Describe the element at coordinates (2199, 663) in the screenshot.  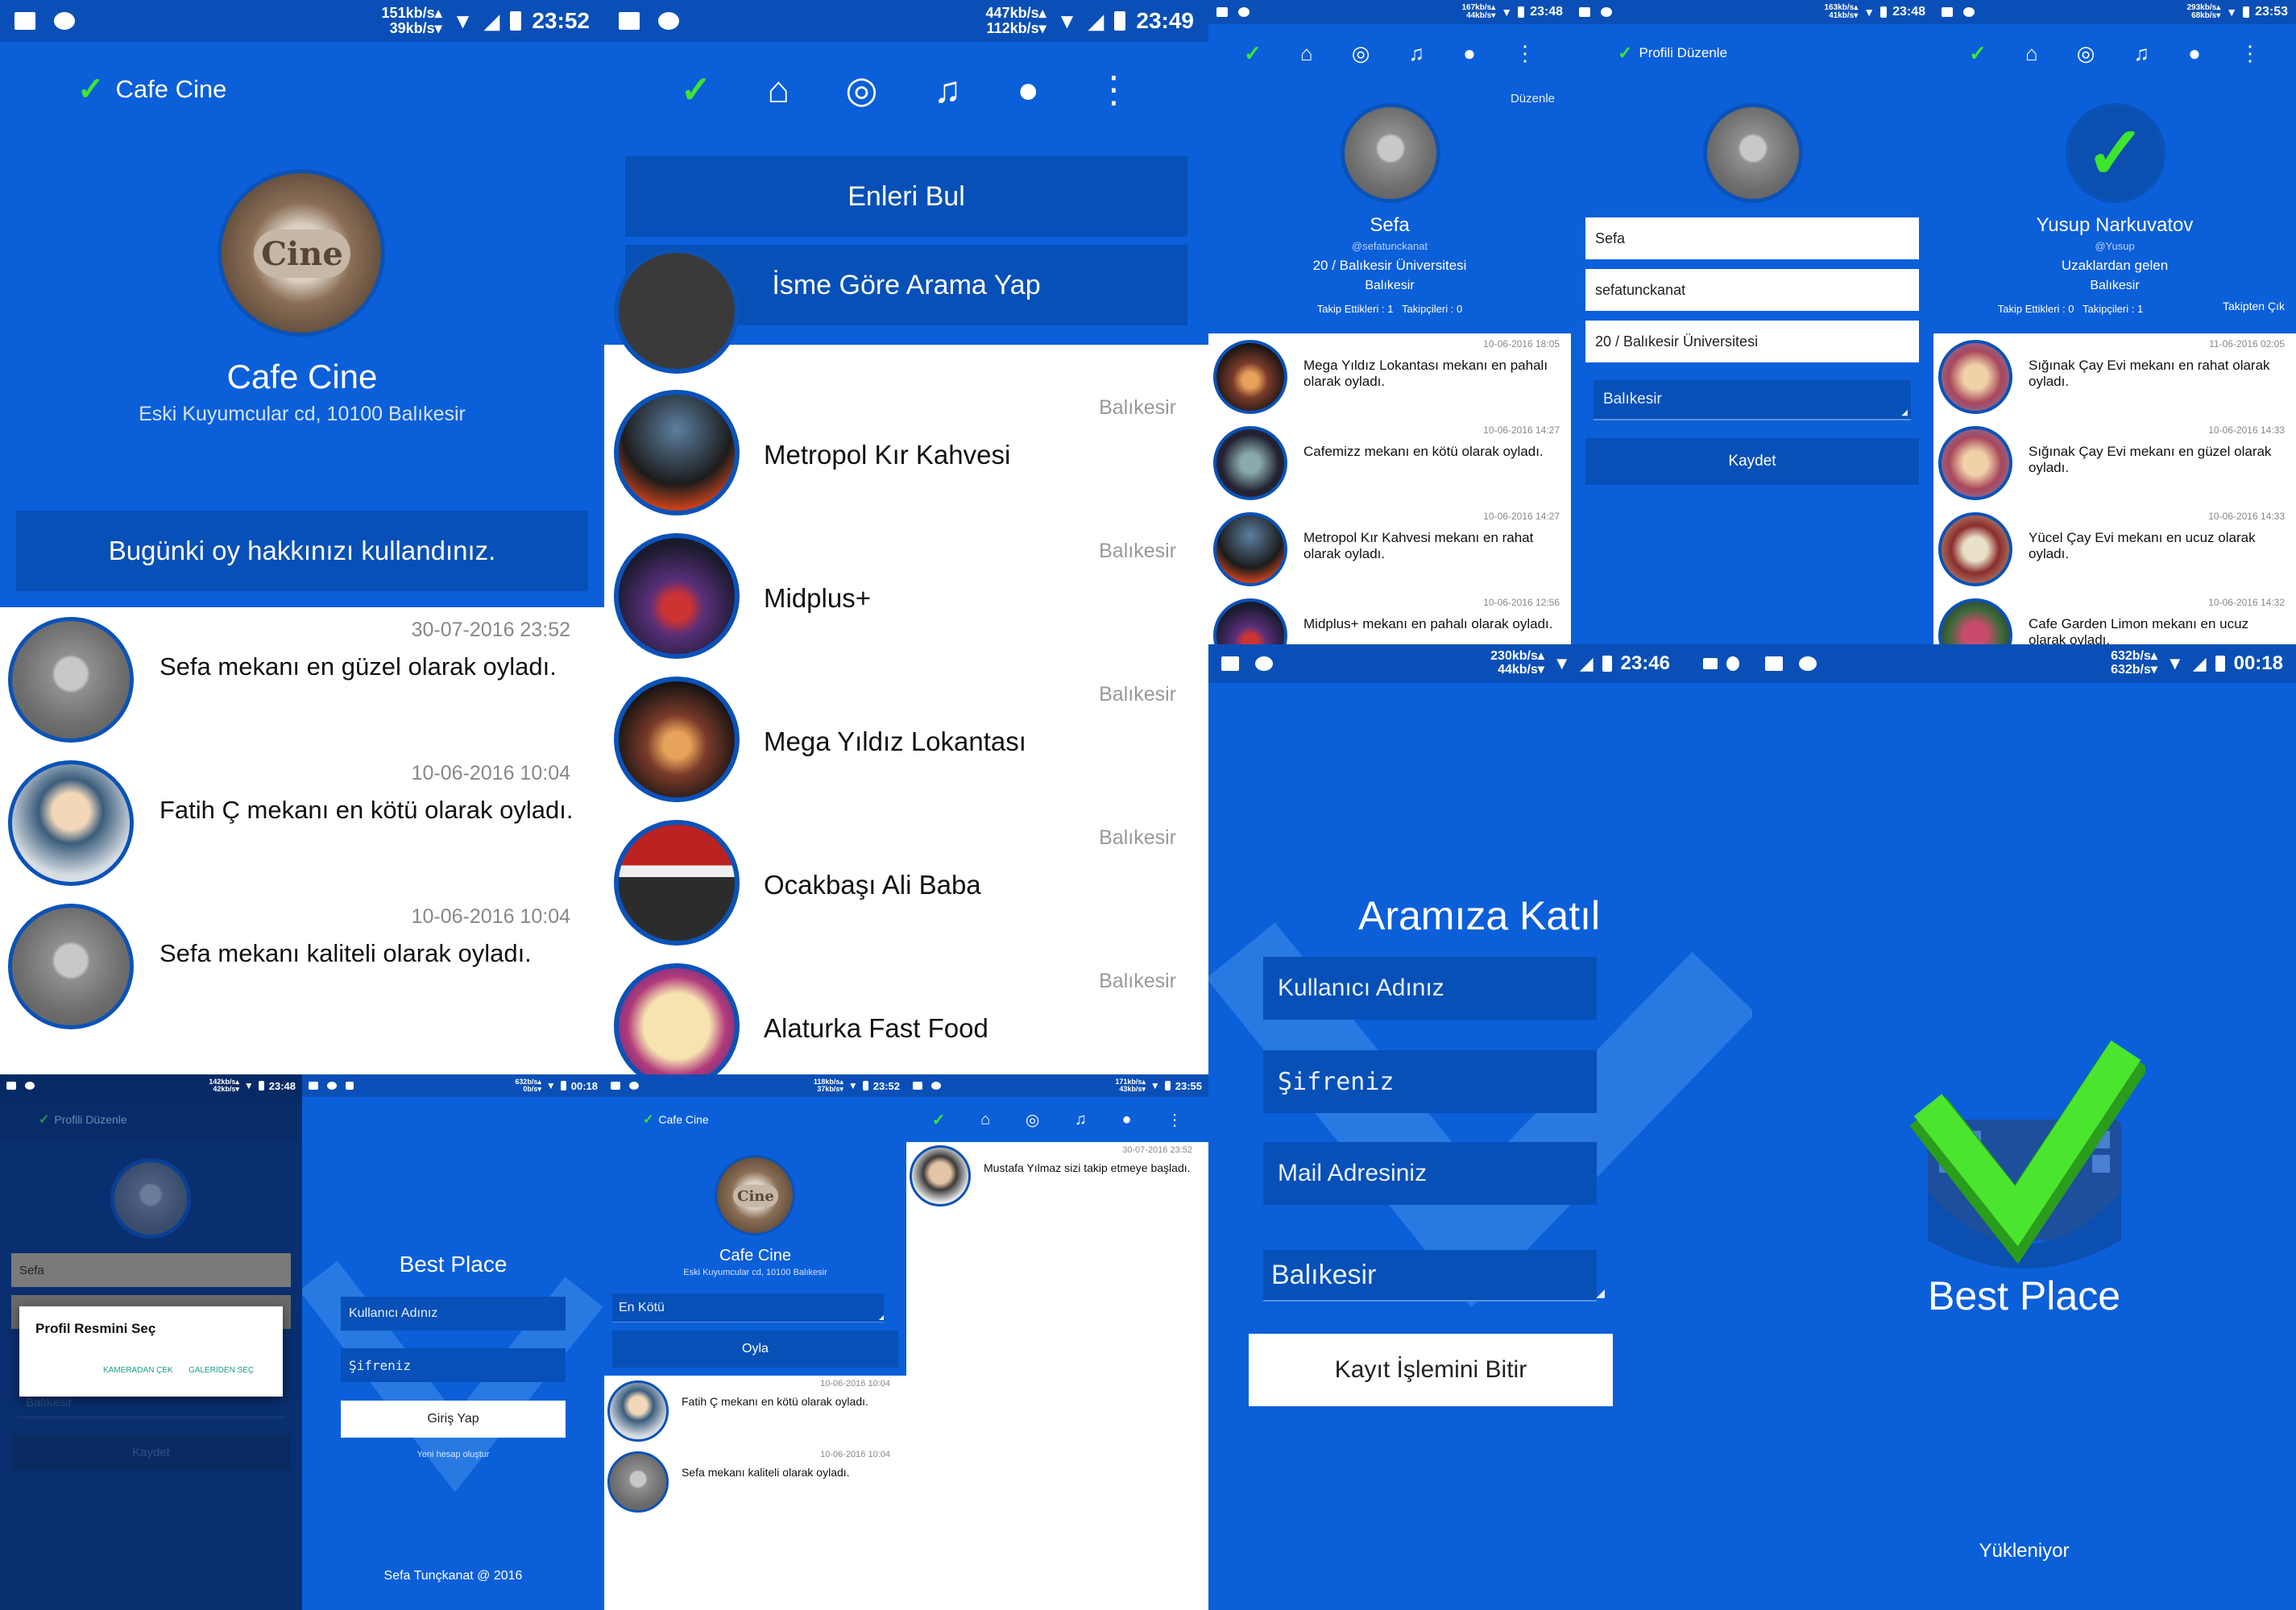
I see `signal-icon: ◢` at that location.